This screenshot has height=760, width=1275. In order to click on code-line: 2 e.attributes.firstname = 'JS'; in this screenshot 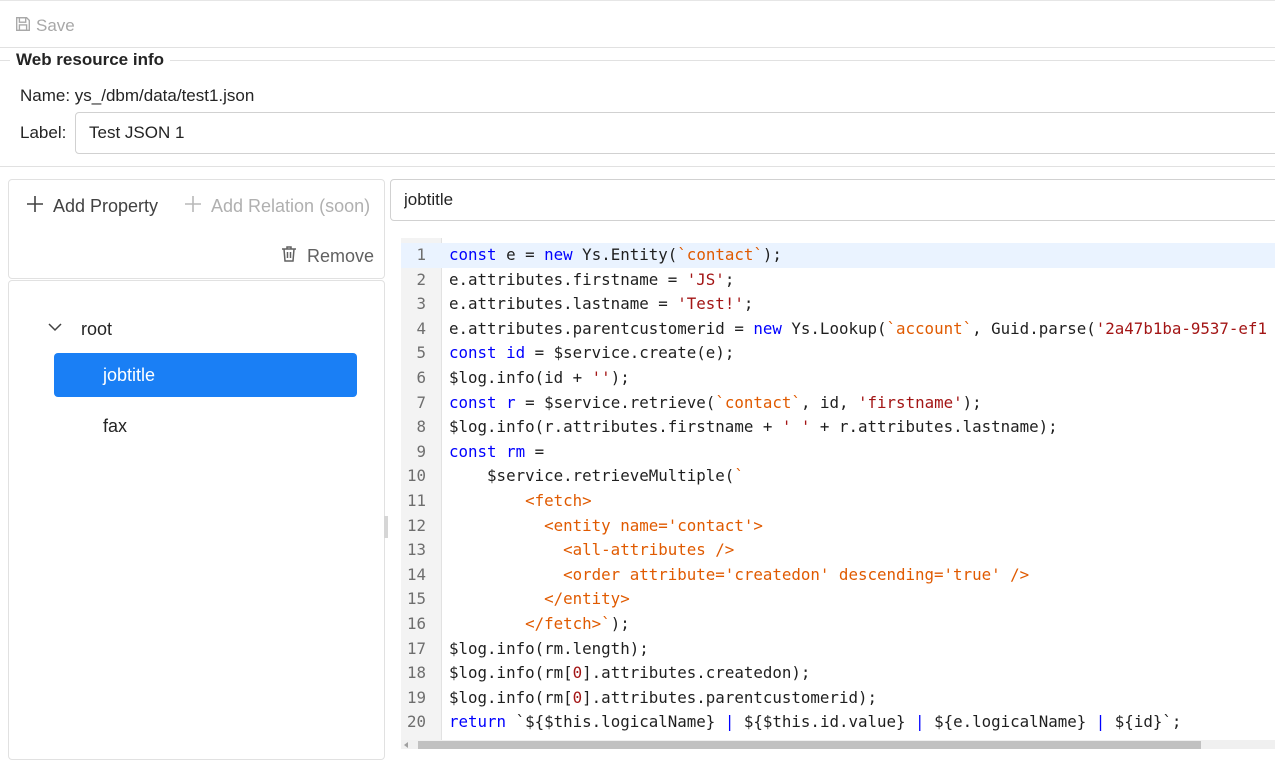, I will do `click(838, 280)`.